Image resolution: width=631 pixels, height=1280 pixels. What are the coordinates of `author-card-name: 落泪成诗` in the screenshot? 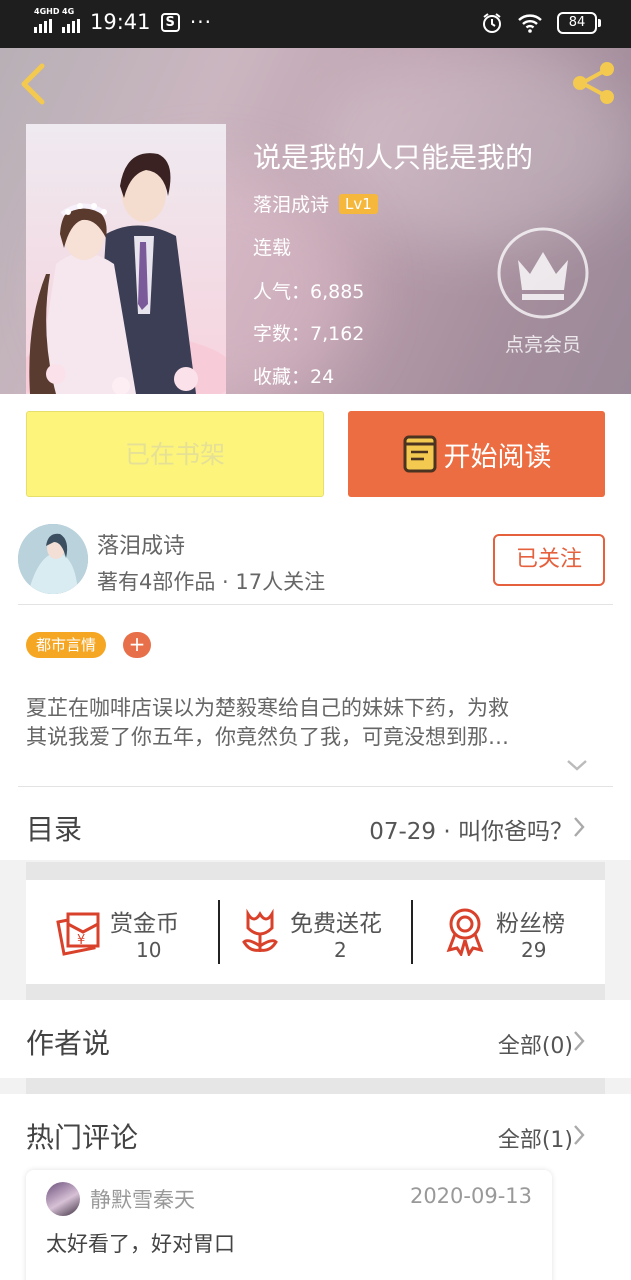 It's located at (141, 544).